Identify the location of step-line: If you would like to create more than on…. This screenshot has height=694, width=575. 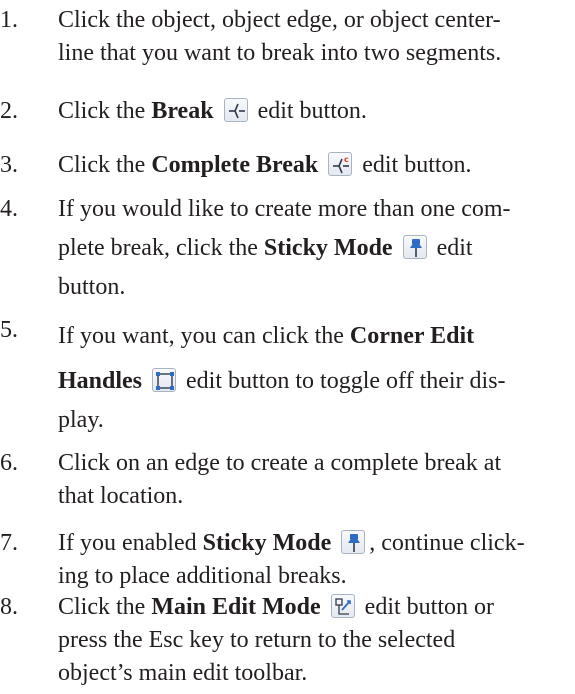
(284, 209).